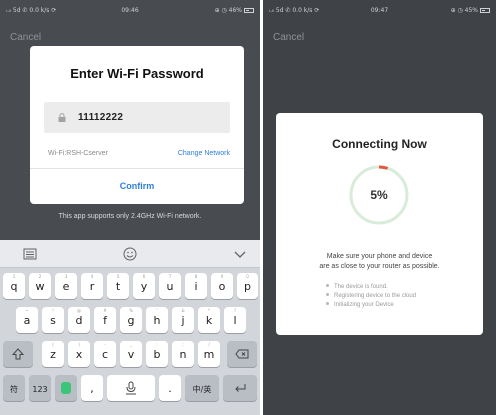 The height and width of the screenshot is (415, 496). Describe the element at coordinates (40, 286) in the screenshot. I see `key: 2w` at that location.